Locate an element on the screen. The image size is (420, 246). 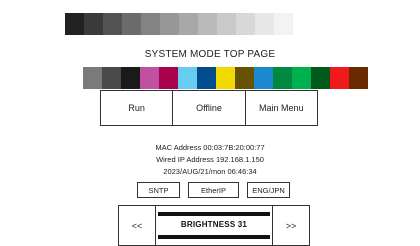
brightness-label: BRIGHTNESS 31 is located at coordinates (214, 224).